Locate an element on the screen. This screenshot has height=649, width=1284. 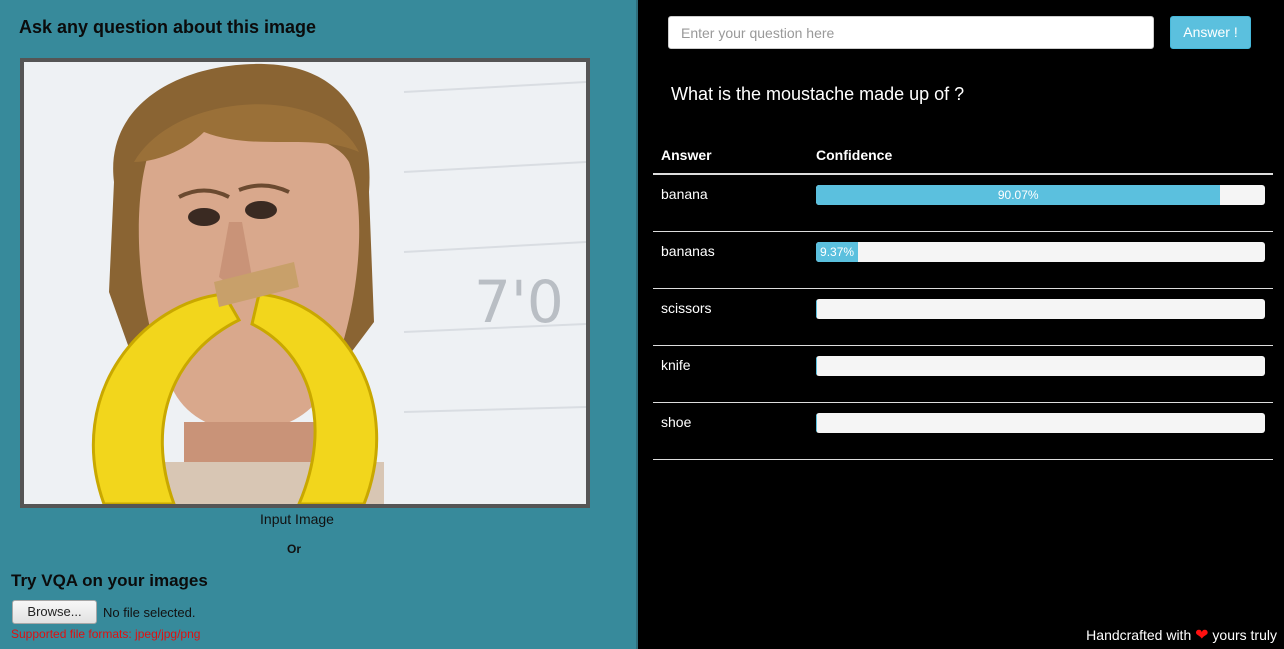
heart-icon: ❤ is located at coordinates (1202, 635).